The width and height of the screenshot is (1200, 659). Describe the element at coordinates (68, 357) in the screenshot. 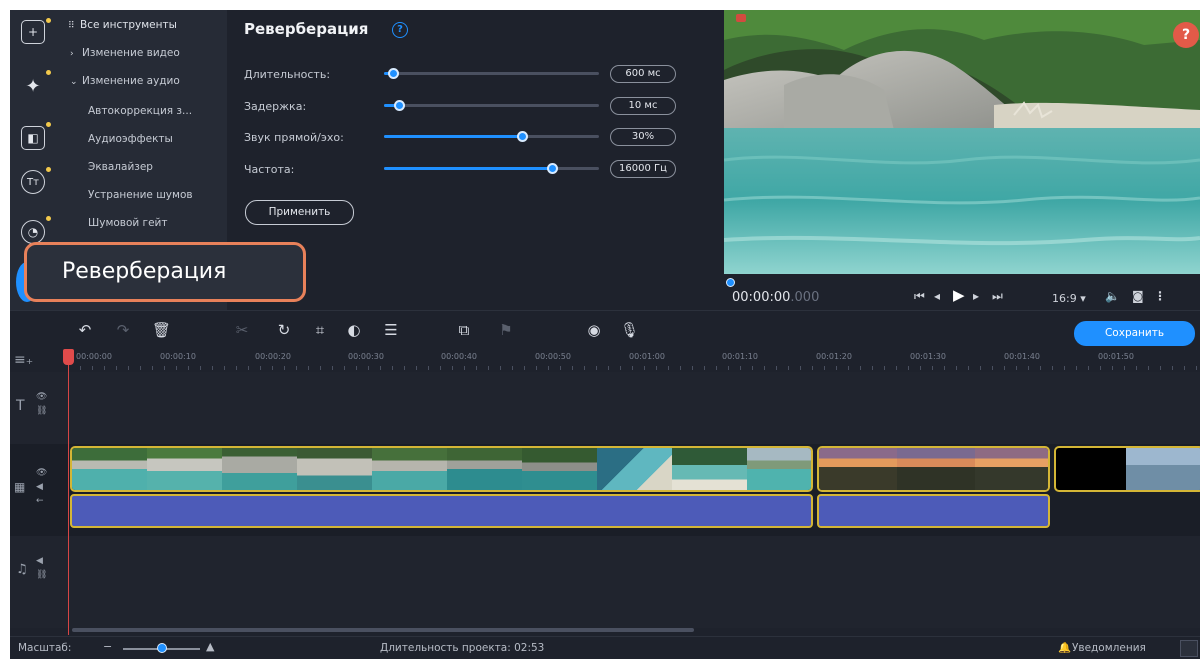

I see `playhead-handle` at that location.